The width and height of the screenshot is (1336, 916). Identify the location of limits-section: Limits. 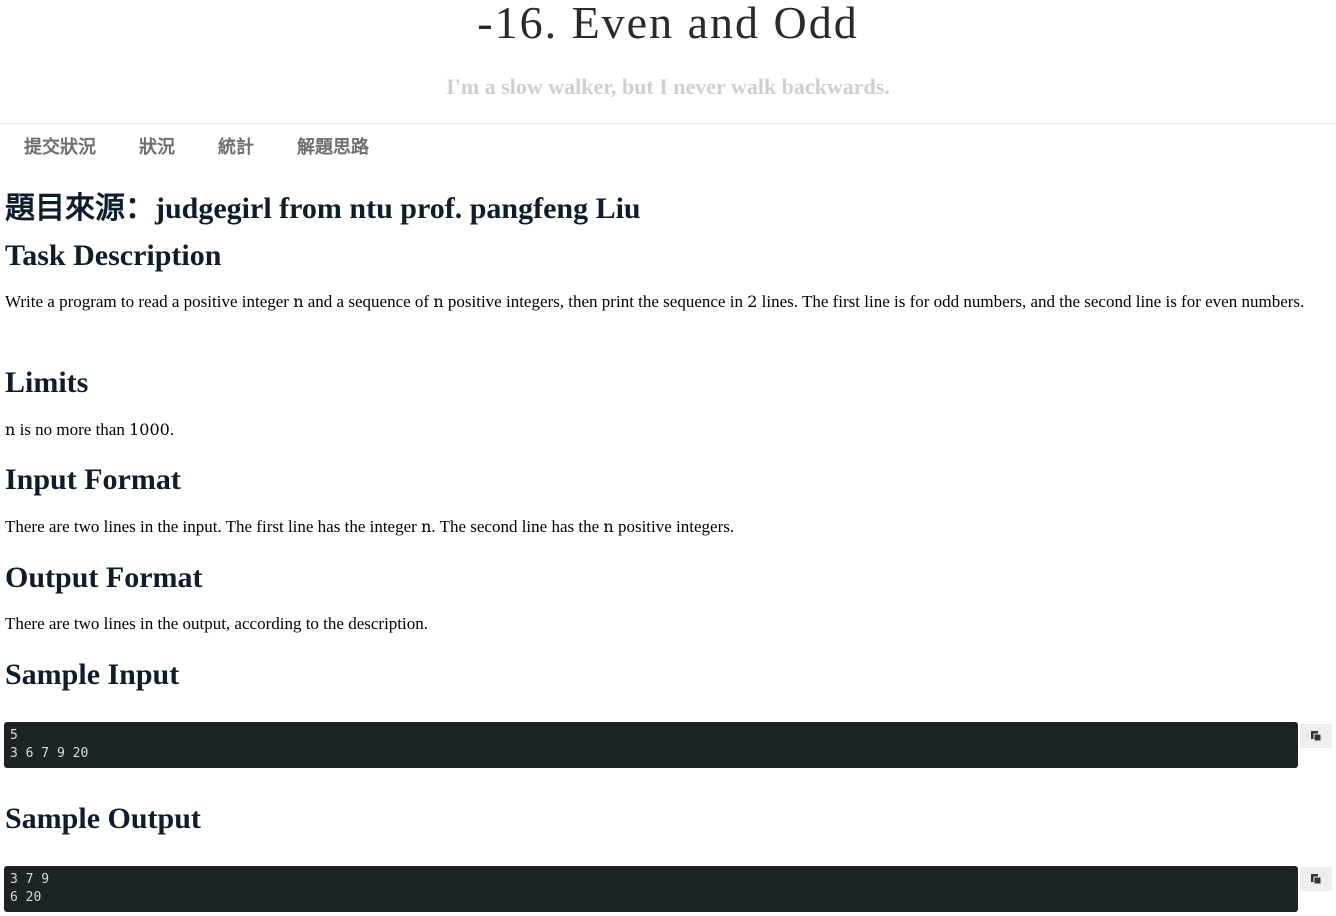
(46, 383).